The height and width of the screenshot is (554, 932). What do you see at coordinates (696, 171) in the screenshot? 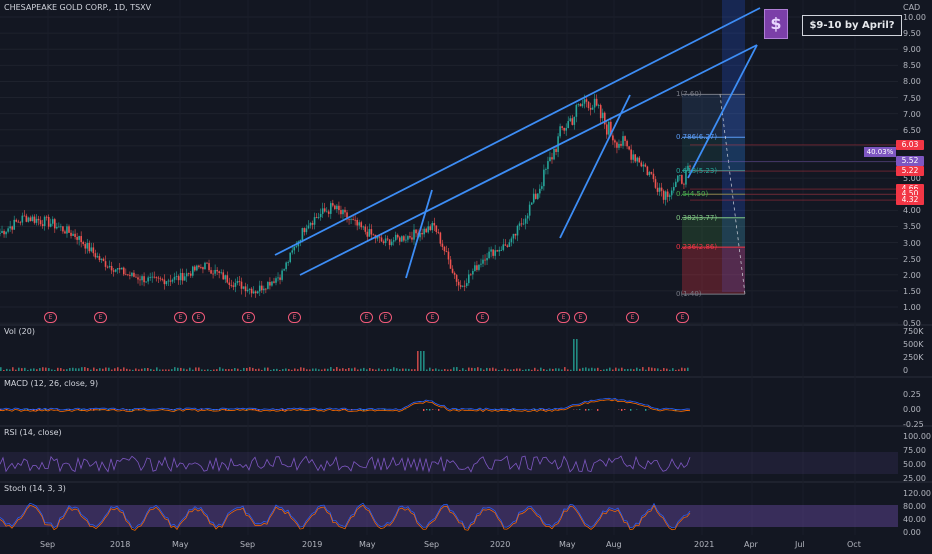
I see `fib-level-label: 0.618(5.23)` at bounding box center [696, 171].